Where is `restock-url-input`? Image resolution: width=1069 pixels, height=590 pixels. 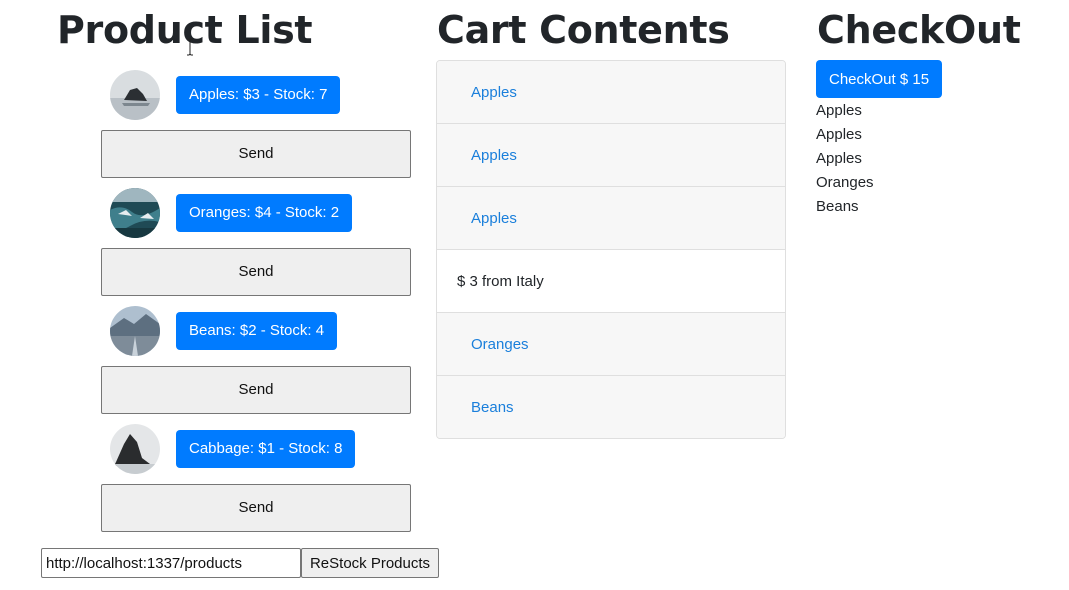
restock-url-input is located at coordinates (171, 563).